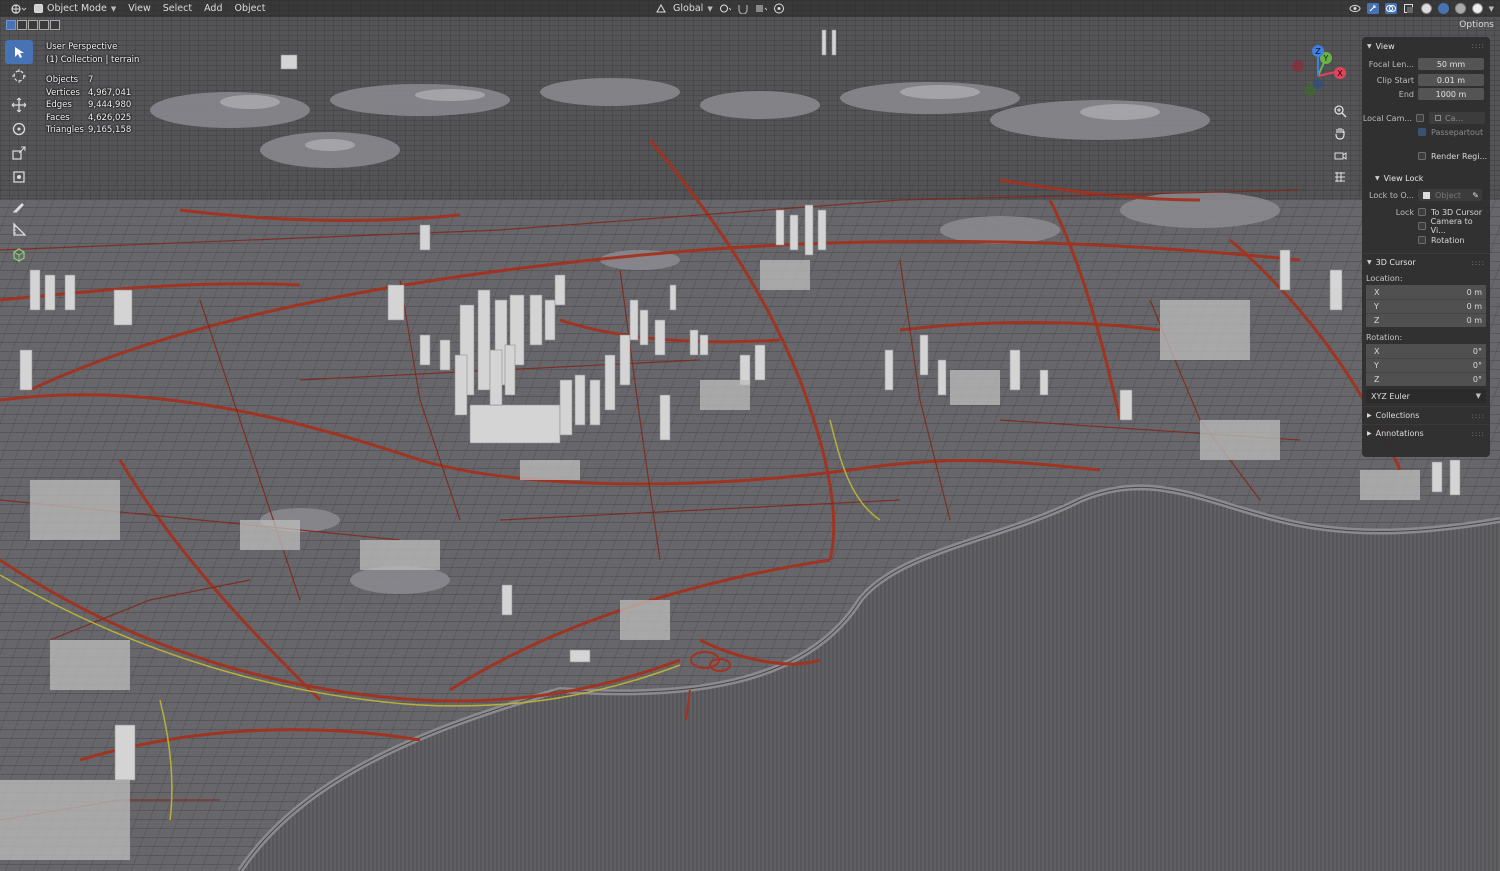 The image size is (1500, 871). I want to click on options-dropdown: Options, so click(1476, 25).